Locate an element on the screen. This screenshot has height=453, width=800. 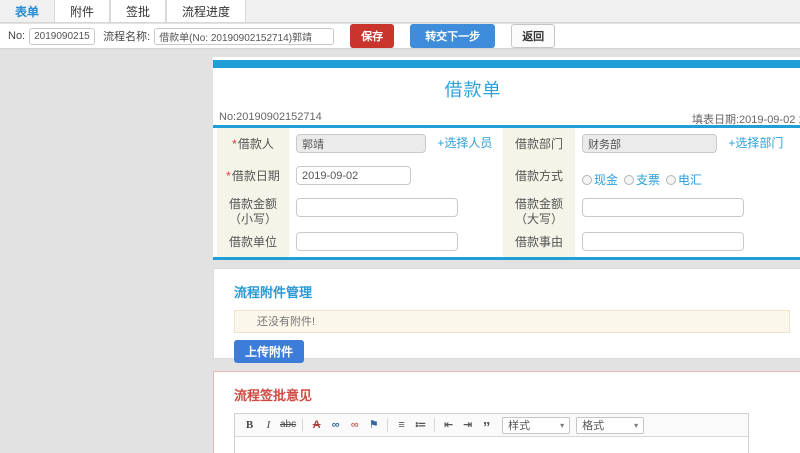
borrower-field-cell: +选择人员 is located at coordinates (396, 144).